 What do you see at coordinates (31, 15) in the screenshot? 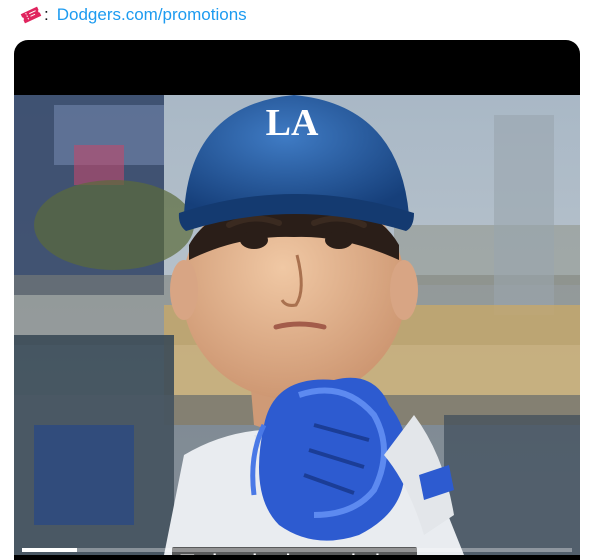
I see `ticket-icon` at bounding box center [31, 15].